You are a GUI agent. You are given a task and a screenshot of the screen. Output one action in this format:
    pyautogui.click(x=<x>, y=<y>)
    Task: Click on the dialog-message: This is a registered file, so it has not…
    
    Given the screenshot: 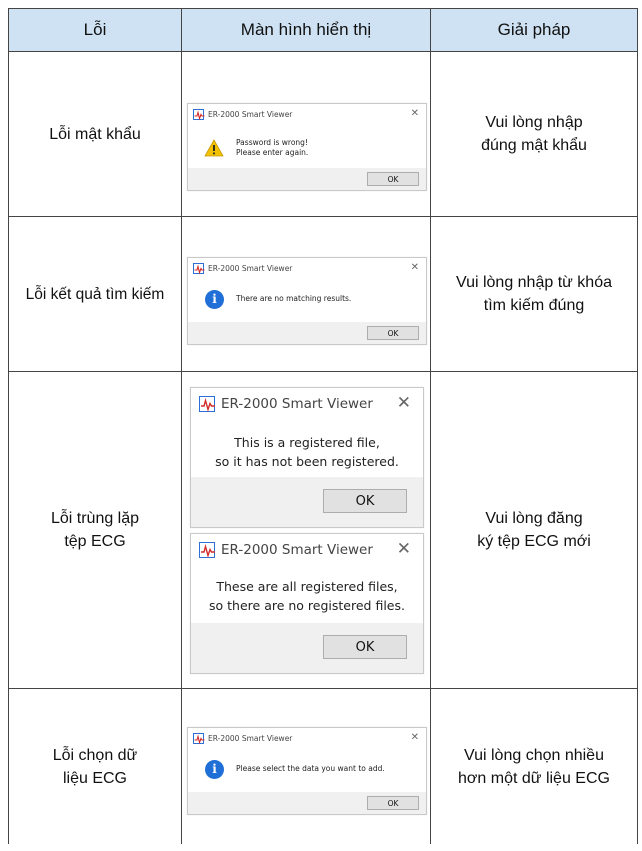 What is the action you would take?
    pyautogui.click(x=307, y=452)
    